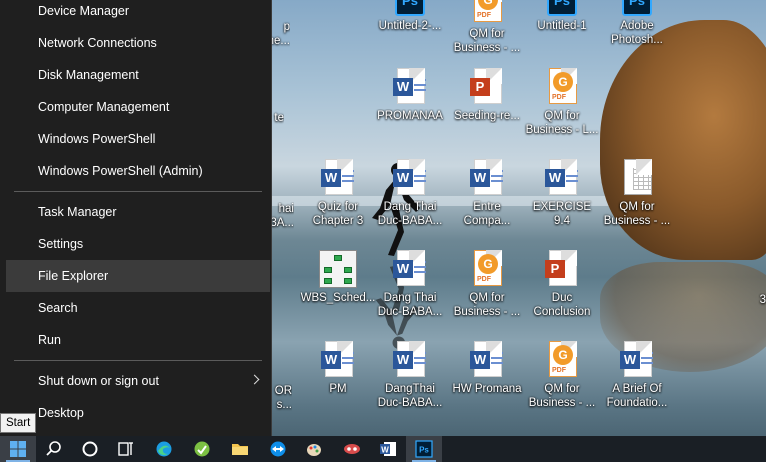  What do you see at coordinates (18, 423) in the screenshot?
I see `start-tooltip: Start` at bounding box center [18, 423].